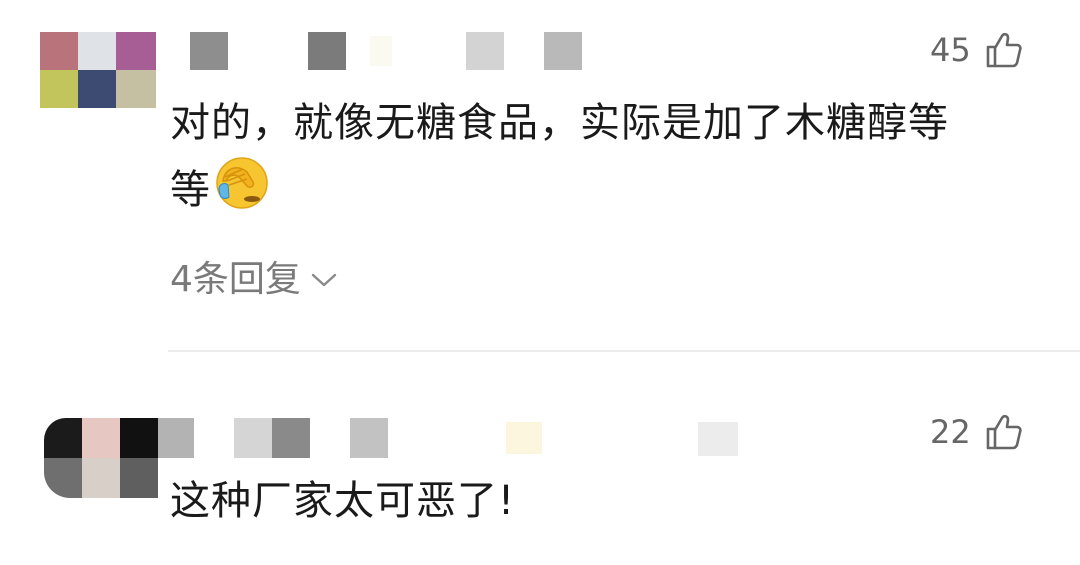 This screenshot has width=1080, height=565. What do you see at coordinates (950, 432) in the screenshot?
I see `like-count: 22` at bounding box center [950, 432].